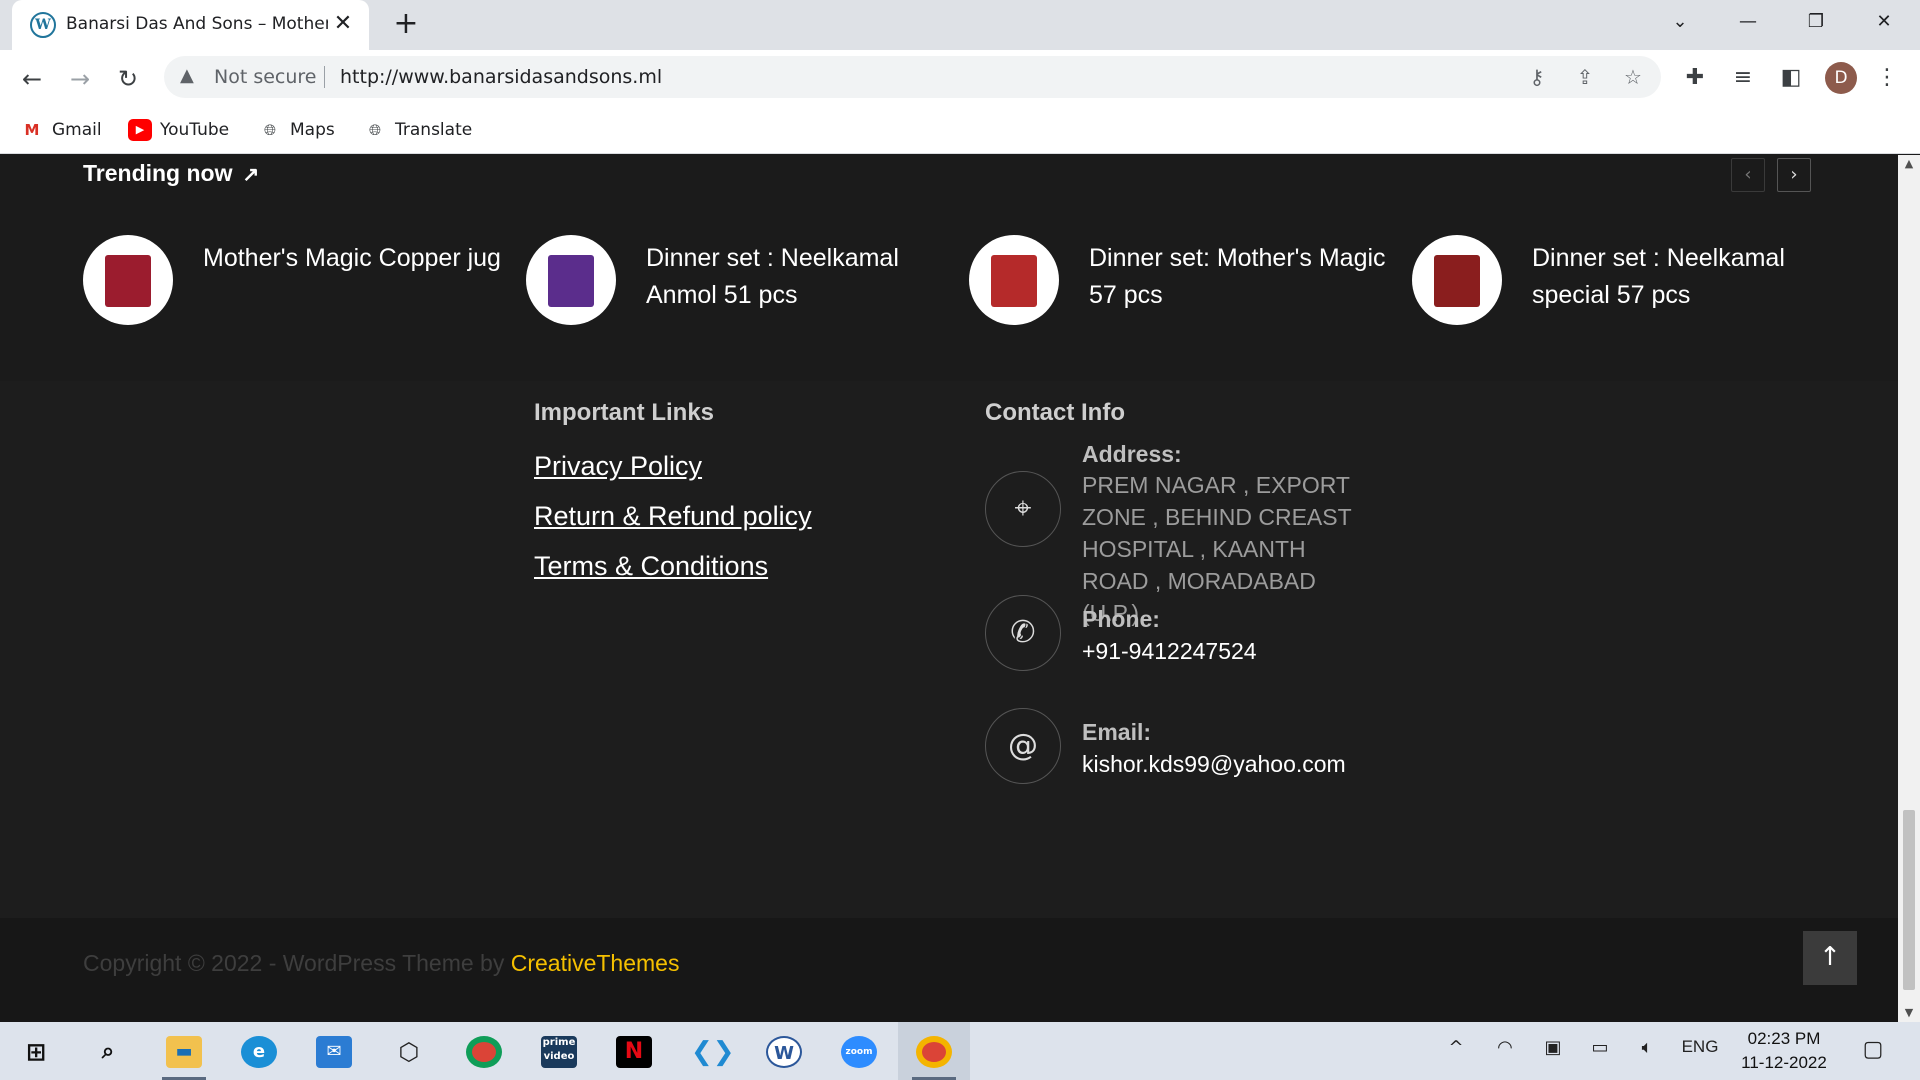 This screenshot has width=1920, height=1080. What do you see at coordinates (1743, 78) in the screenshot?
I see `media-control-icon: ≡` at bounding box center [1743, 78].